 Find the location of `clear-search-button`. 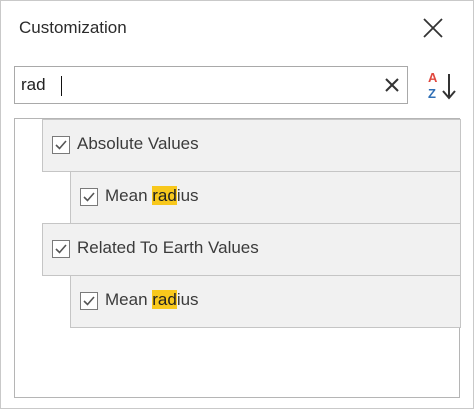

clear-search-button is located at coordinates (392, 85).